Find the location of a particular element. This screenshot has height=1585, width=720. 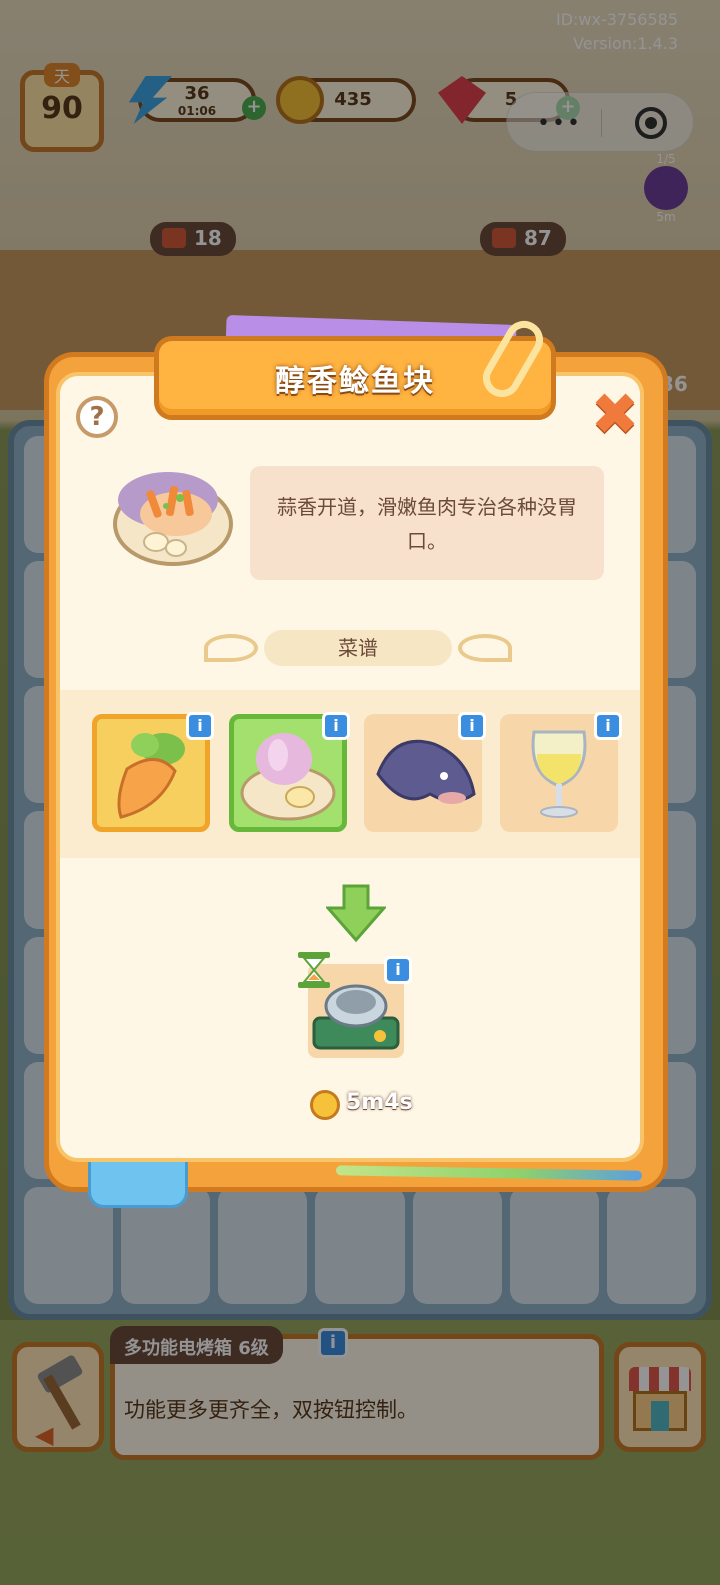

catfish-dish-icon is located at coordinates (173, 519).